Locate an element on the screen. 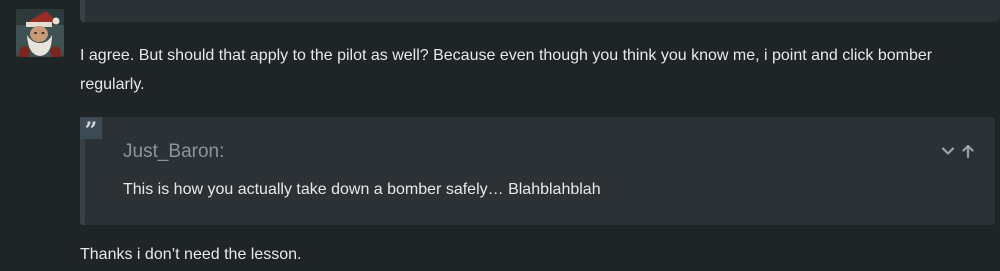  avatar is located at coordinates (40, 33).